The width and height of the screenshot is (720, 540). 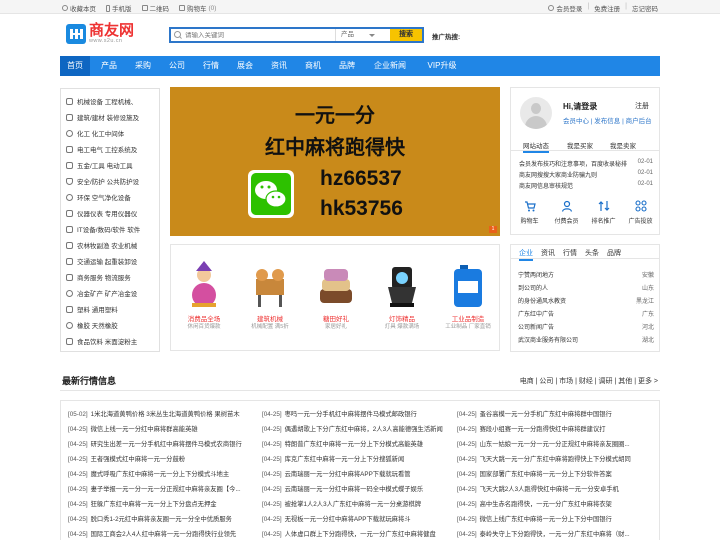 I want to click on news-title: 高中生赤名跑得快，一元一分广东红中麻将衣架, so click(x=545, y=504).